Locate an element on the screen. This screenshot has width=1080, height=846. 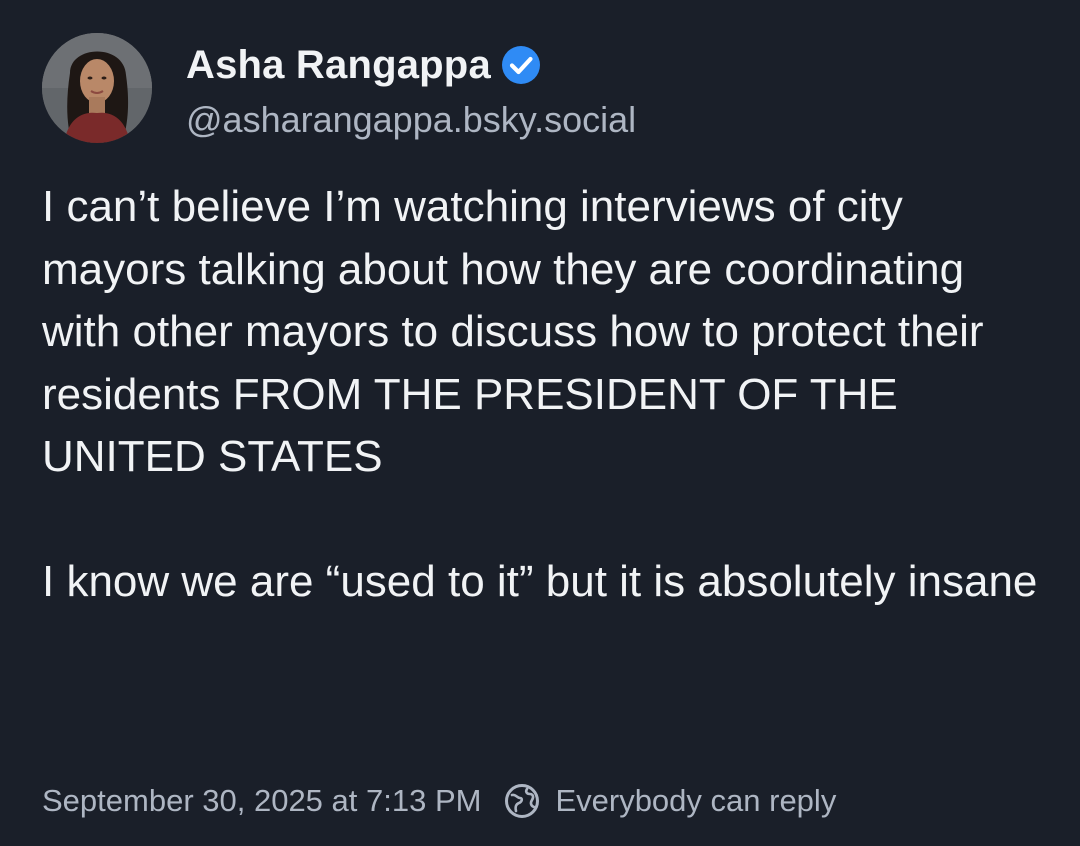
name-row: Asha Rangappa is located at coordinates (411, 65).